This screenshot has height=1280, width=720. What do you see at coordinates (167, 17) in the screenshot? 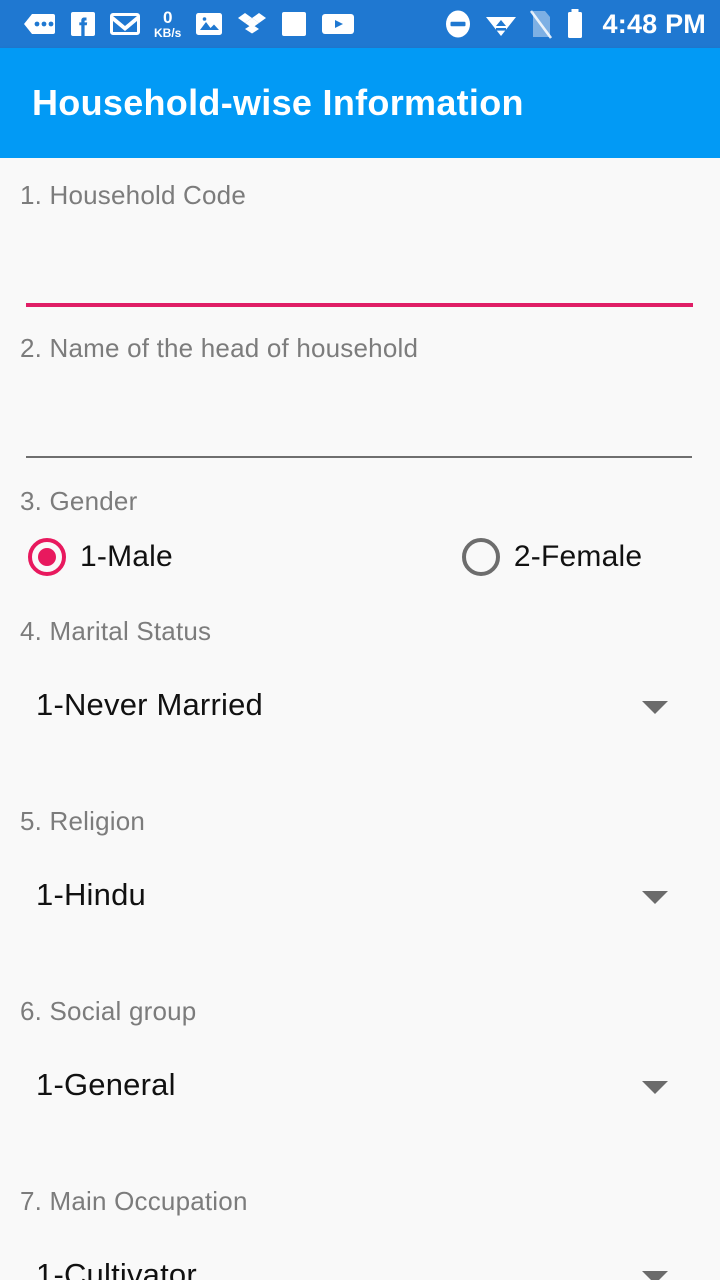
I see `network-speed-value: 0` at bounding box center [167, 17].